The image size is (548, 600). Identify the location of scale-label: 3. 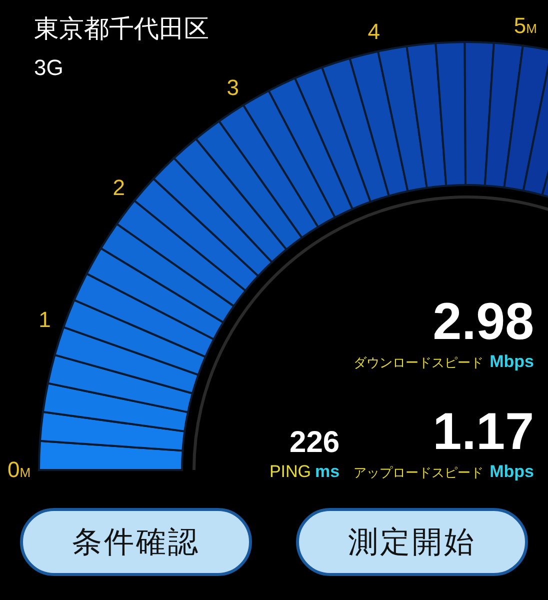
(233, 88).